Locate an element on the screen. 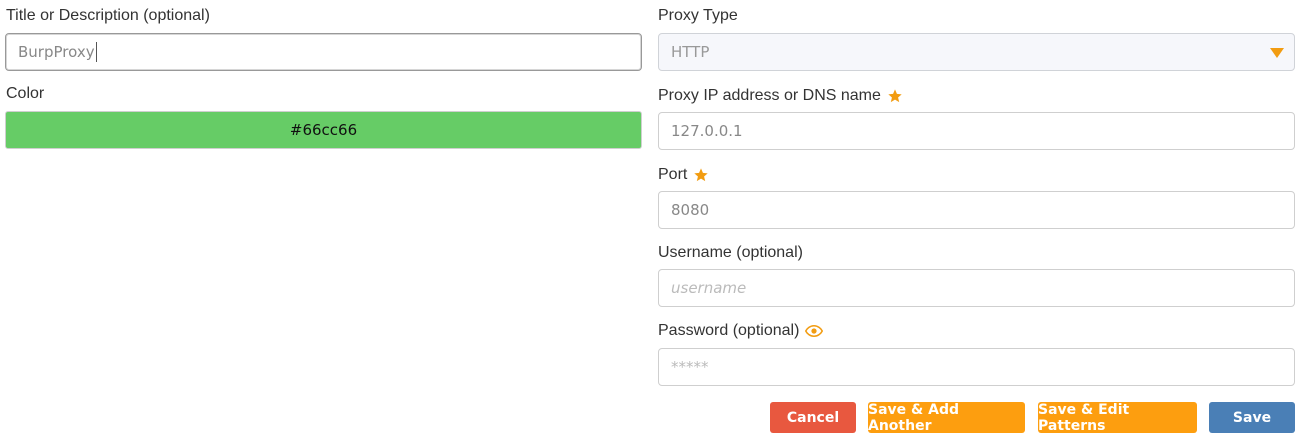  save-add-another-label: Save & Add Another is located at coordinates (913, 417).